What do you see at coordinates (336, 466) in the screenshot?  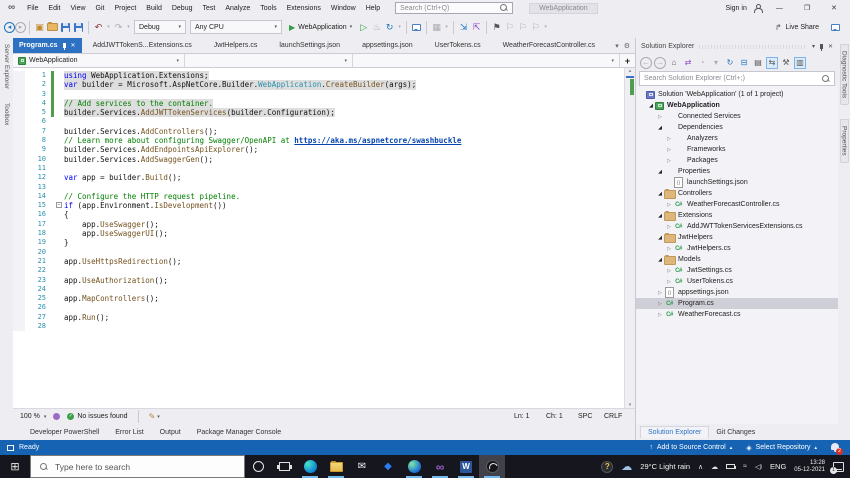 I see `taskbar-app-file-explorer` at bounding box center [336, 466].